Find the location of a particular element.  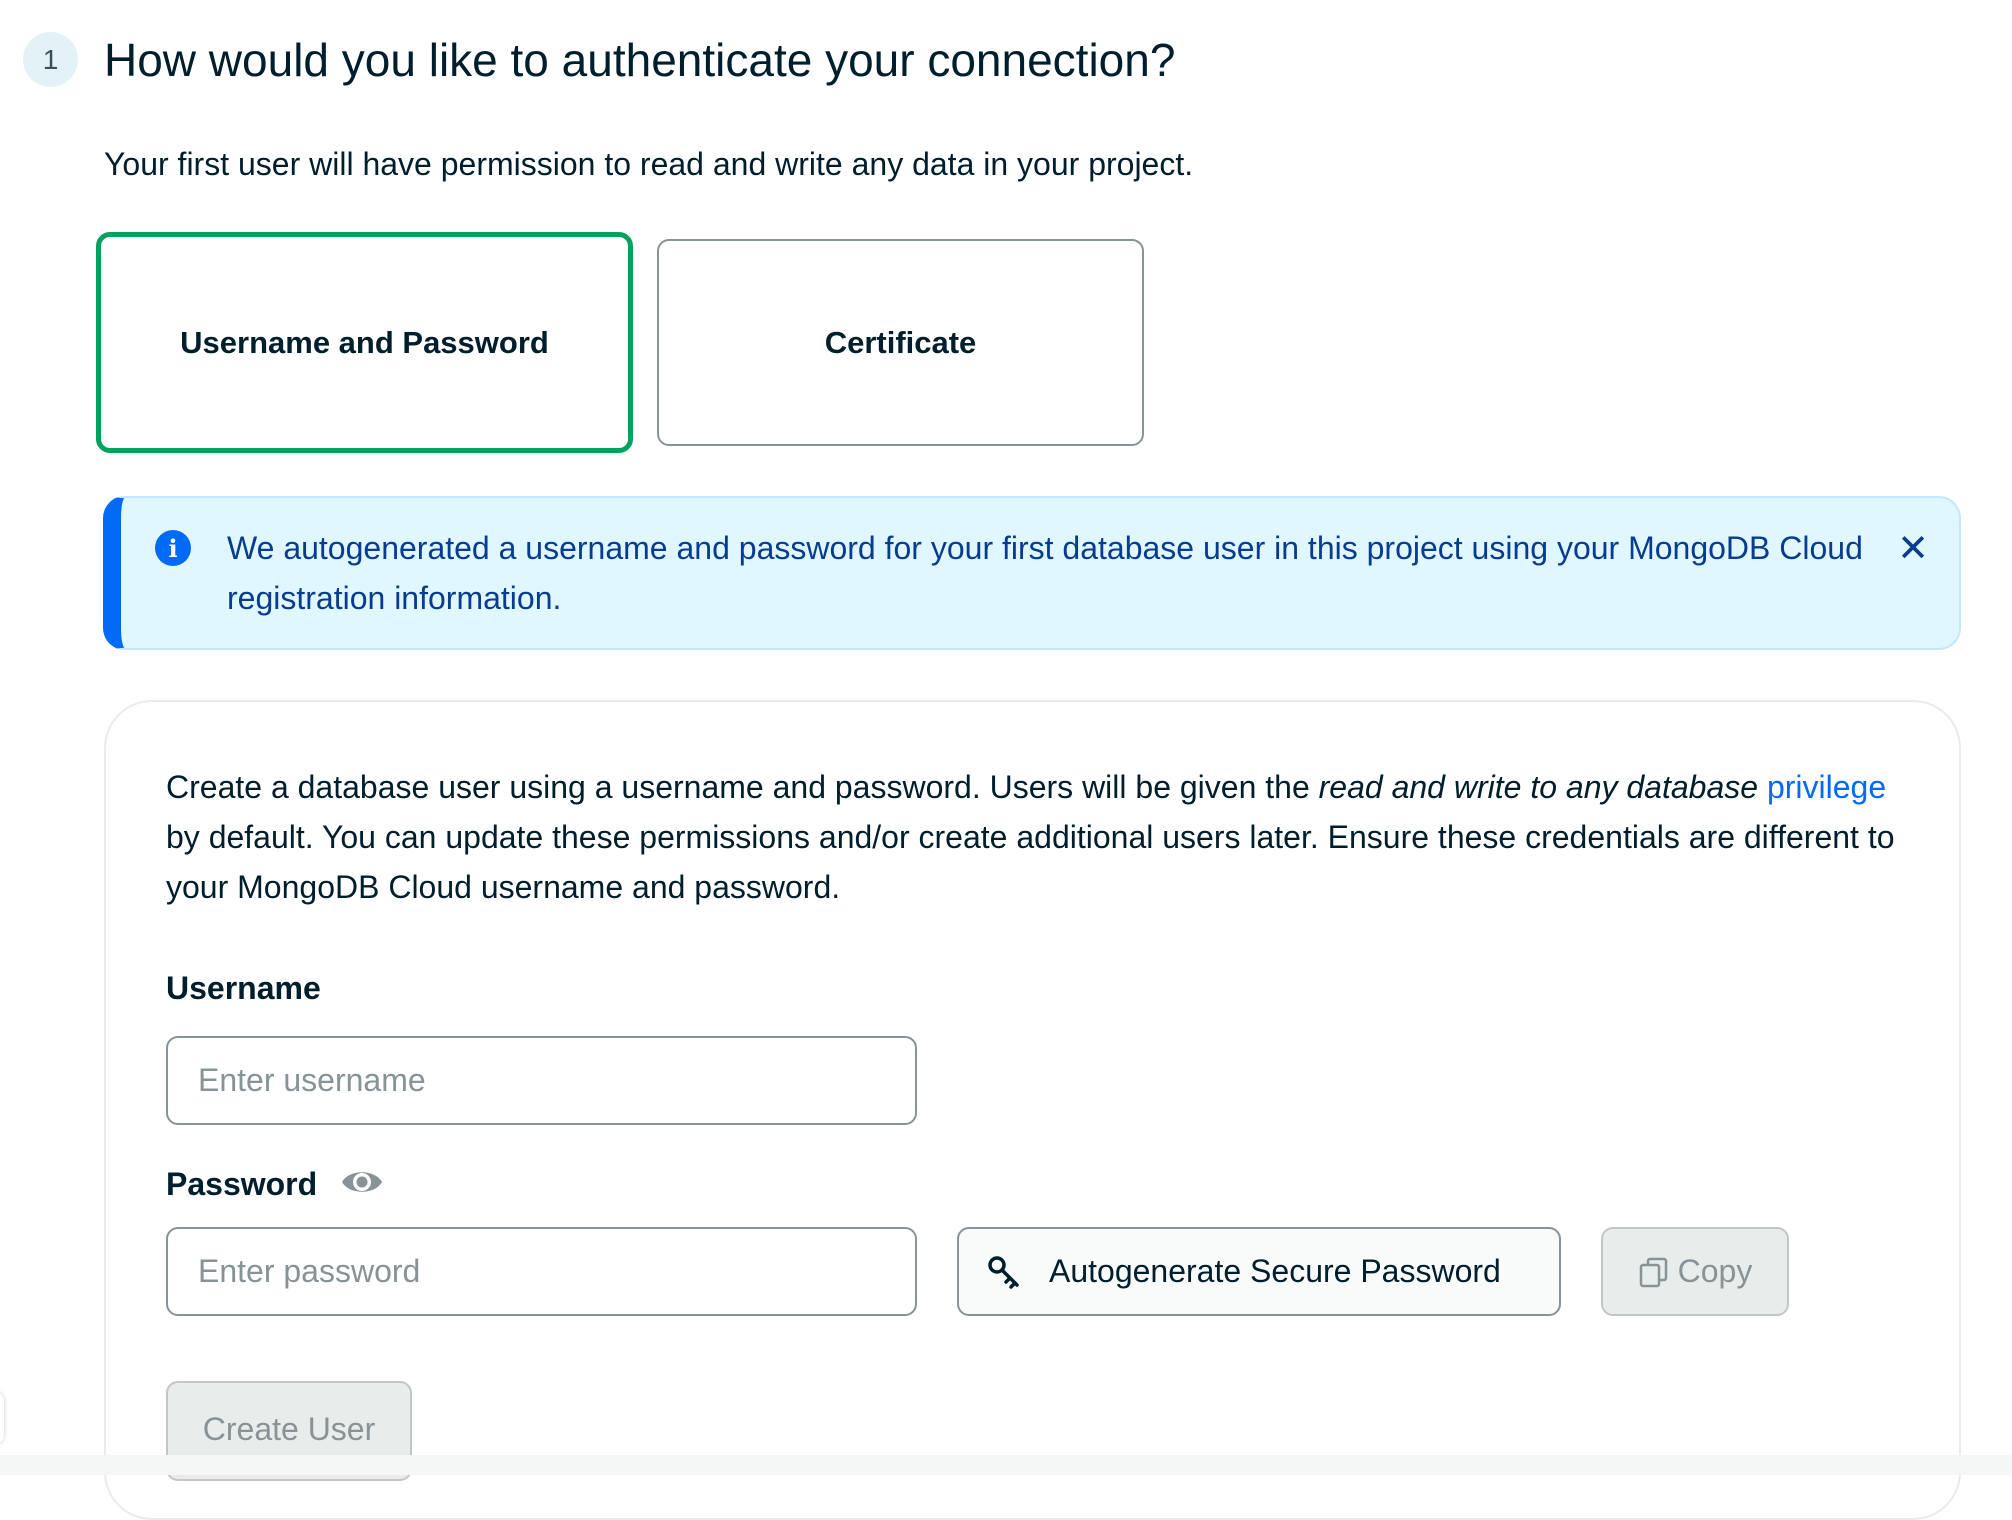

copy-label: Copy is located at coordinates (1715, 1271).